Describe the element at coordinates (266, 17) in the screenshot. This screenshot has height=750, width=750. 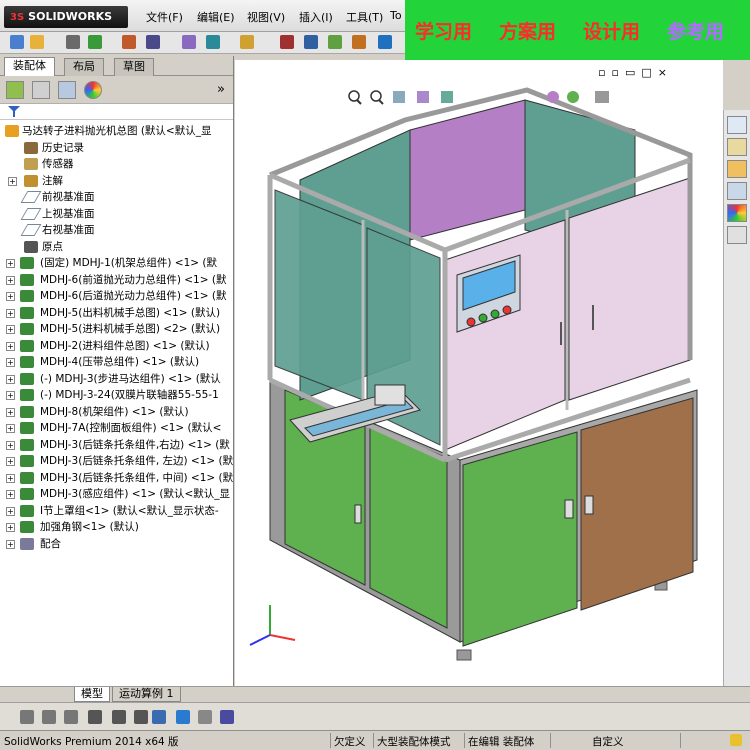
I see `menu-view: 视图(V)` at that location.